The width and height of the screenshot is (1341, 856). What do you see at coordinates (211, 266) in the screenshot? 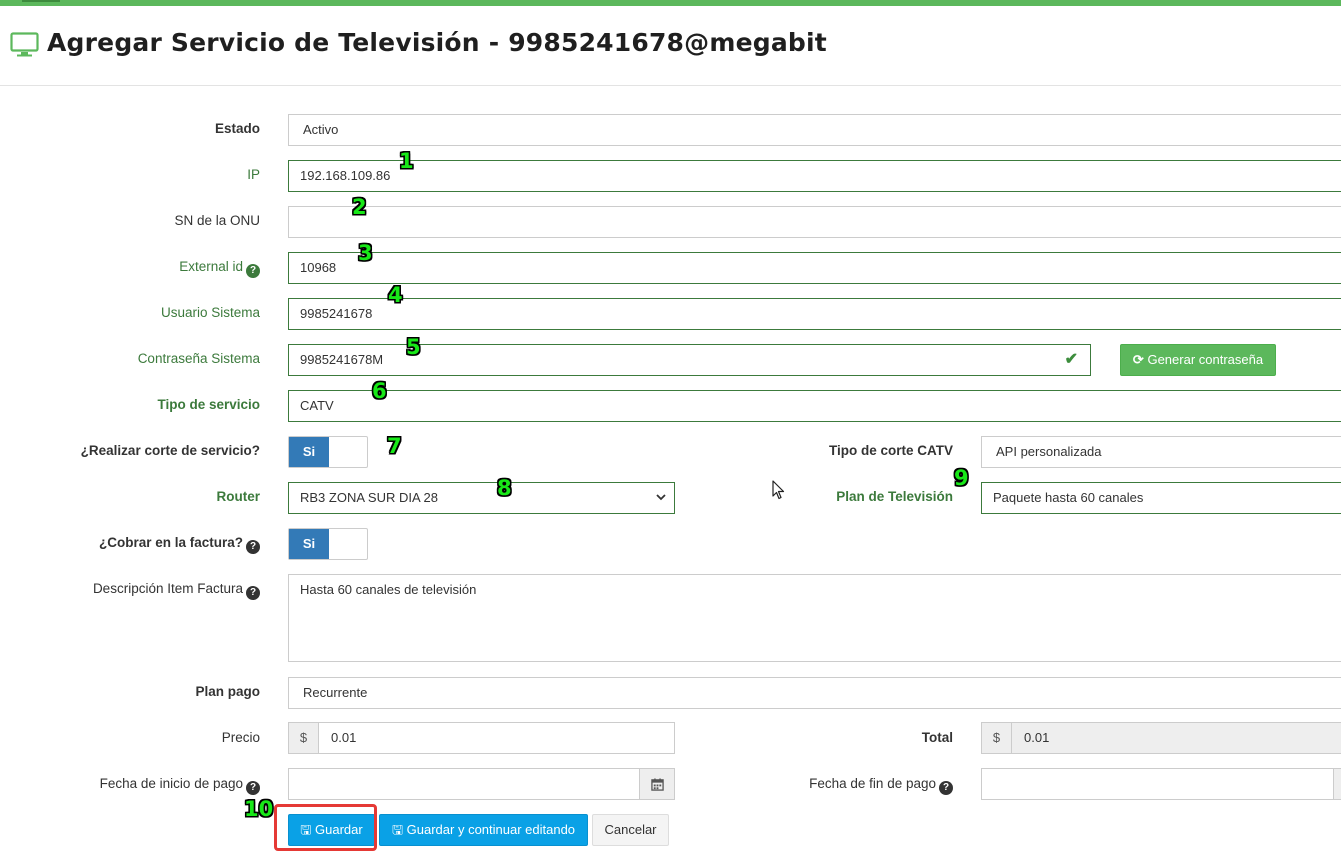
I see `external-id-label-text: External id` at bounding box center [211, 266].